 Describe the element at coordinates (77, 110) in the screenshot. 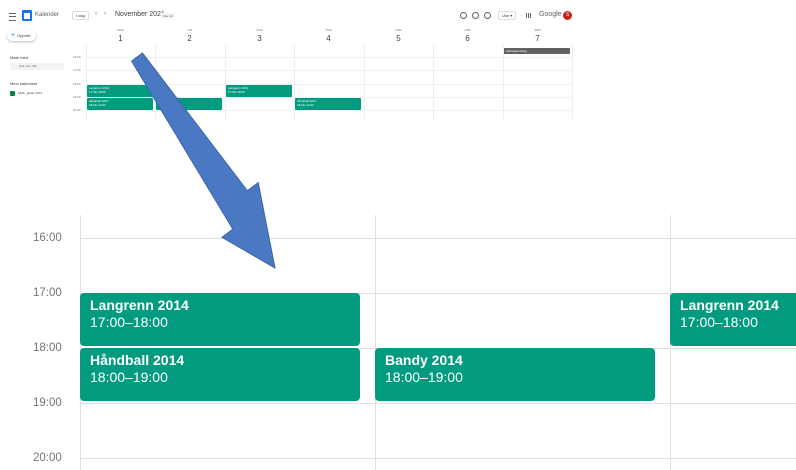

I see `time-label: 20:00` at that location.